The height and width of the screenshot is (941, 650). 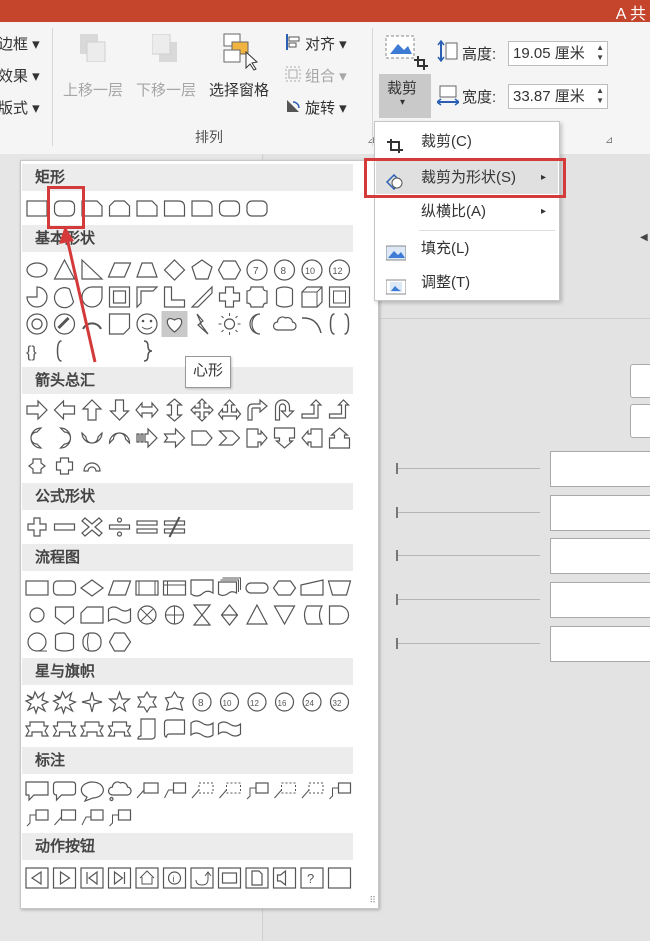 What do you see at coordinates (202, 702) in the screenshot?
I see `st8-shape: 8` at bounding box center [202, 702].